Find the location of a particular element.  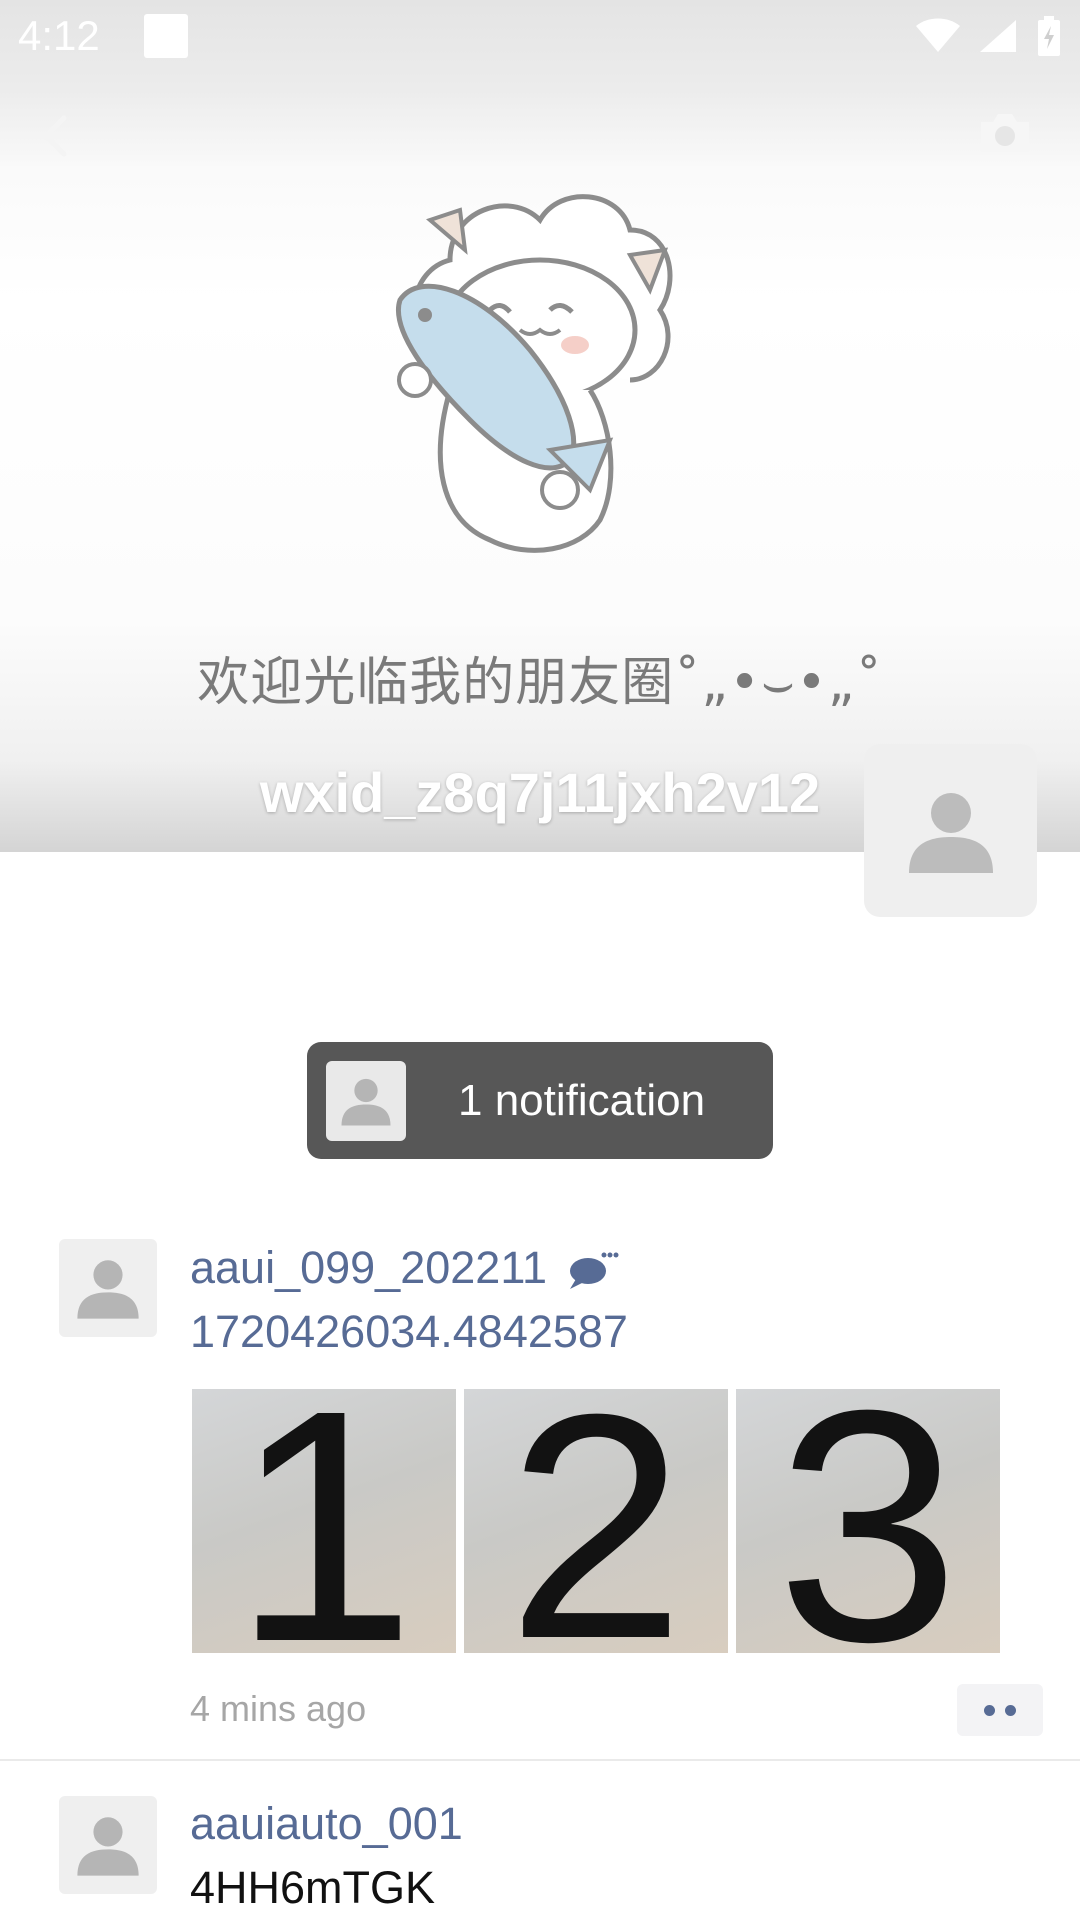

post-timestamp: 4 mins ago is located at coordinates (278, 1708).